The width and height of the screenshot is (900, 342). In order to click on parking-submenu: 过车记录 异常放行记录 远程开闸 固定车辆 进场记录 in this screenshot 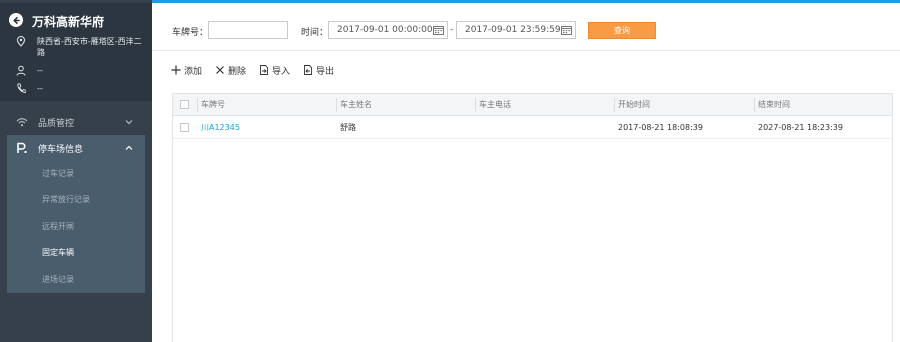, I will do `click(76, 227)`.